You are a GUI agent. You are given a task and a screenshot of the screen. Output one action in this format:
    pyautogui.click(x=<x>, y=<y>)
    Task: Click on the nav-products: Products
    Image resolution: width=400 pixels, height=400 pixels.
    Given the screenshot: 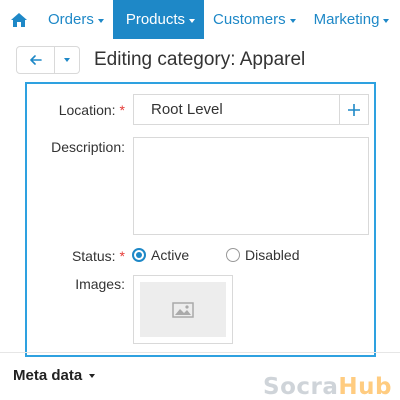 What is the action you would take?
    pyautogui.click(x=158, y=19)
    